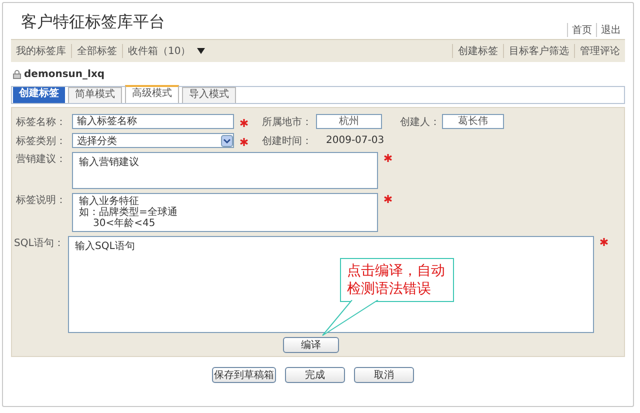 The width and height of the screenshot is (640, 413). Describe the element at coordinates (599, 51) in the screenshot. I see `nav-link: 管理评论` at that location.